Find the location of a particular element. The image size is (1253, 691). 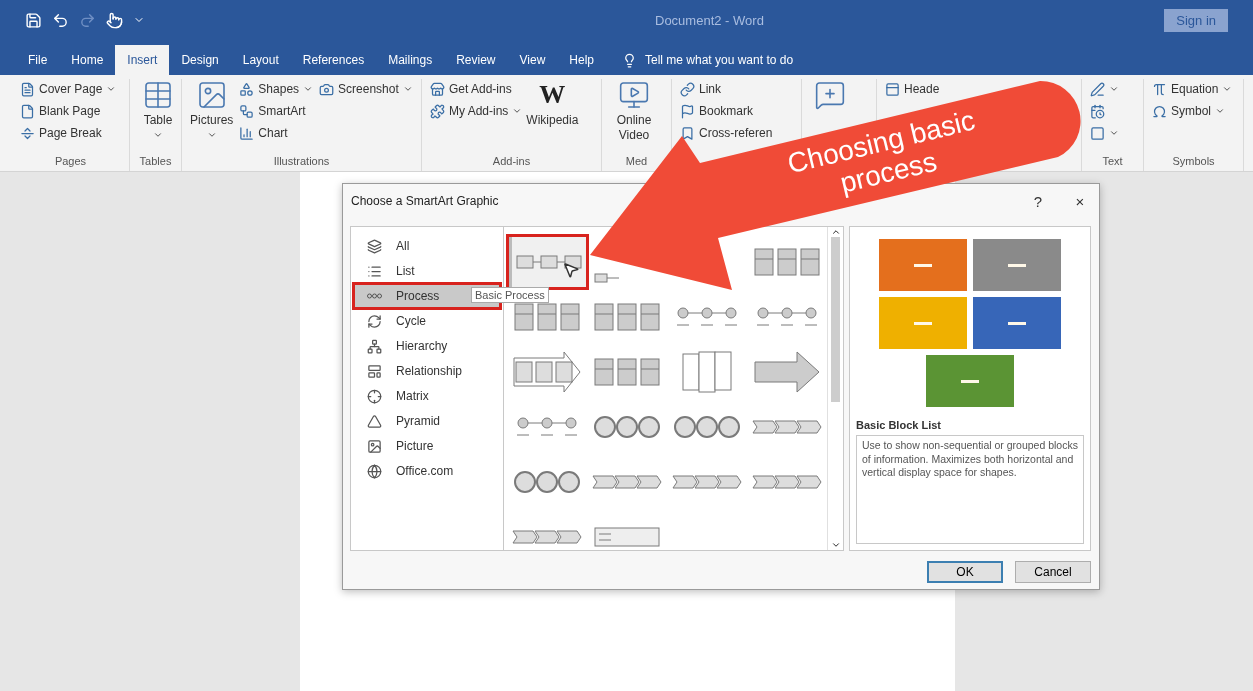

ribbon-button: Pictures is located at coordinates (212, 109).